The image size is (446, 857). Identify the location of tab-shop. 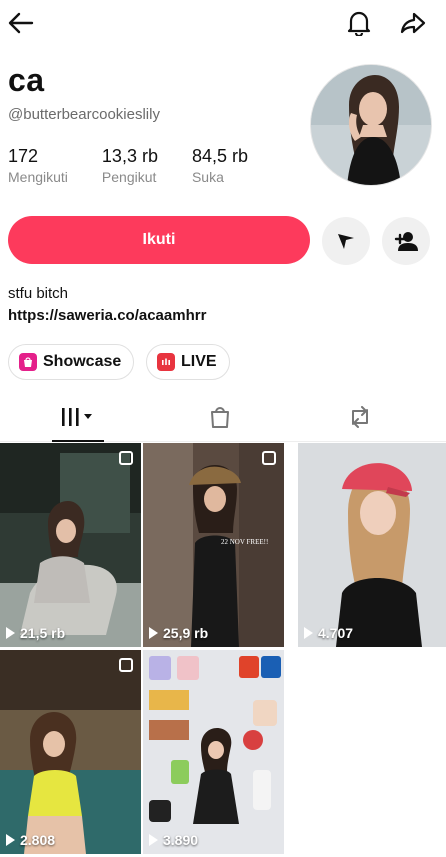
(220, 417).